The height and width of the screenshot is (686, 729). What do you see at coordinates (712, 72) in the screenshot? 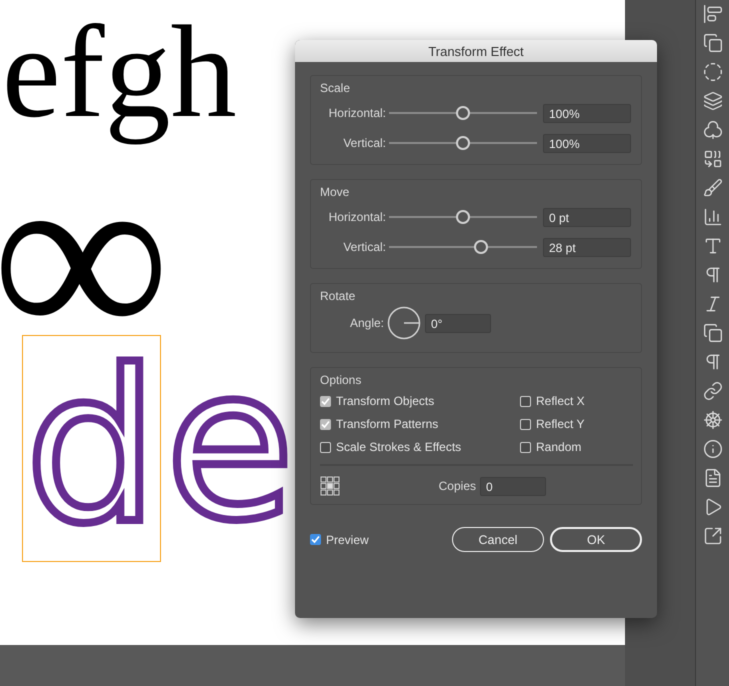
I see `dashed-circle-icon` at bounding box center [712, 72].